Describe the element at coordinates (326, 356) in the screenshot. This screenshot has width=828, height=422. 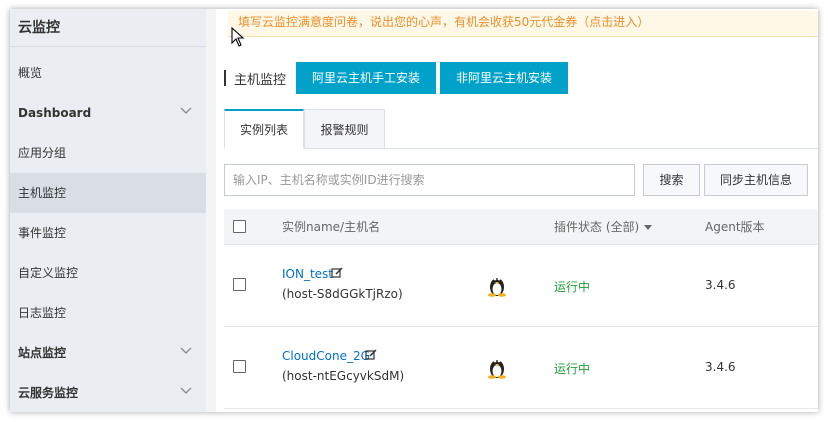
I see `instance-name-link: CloudCone_2G` at that location.